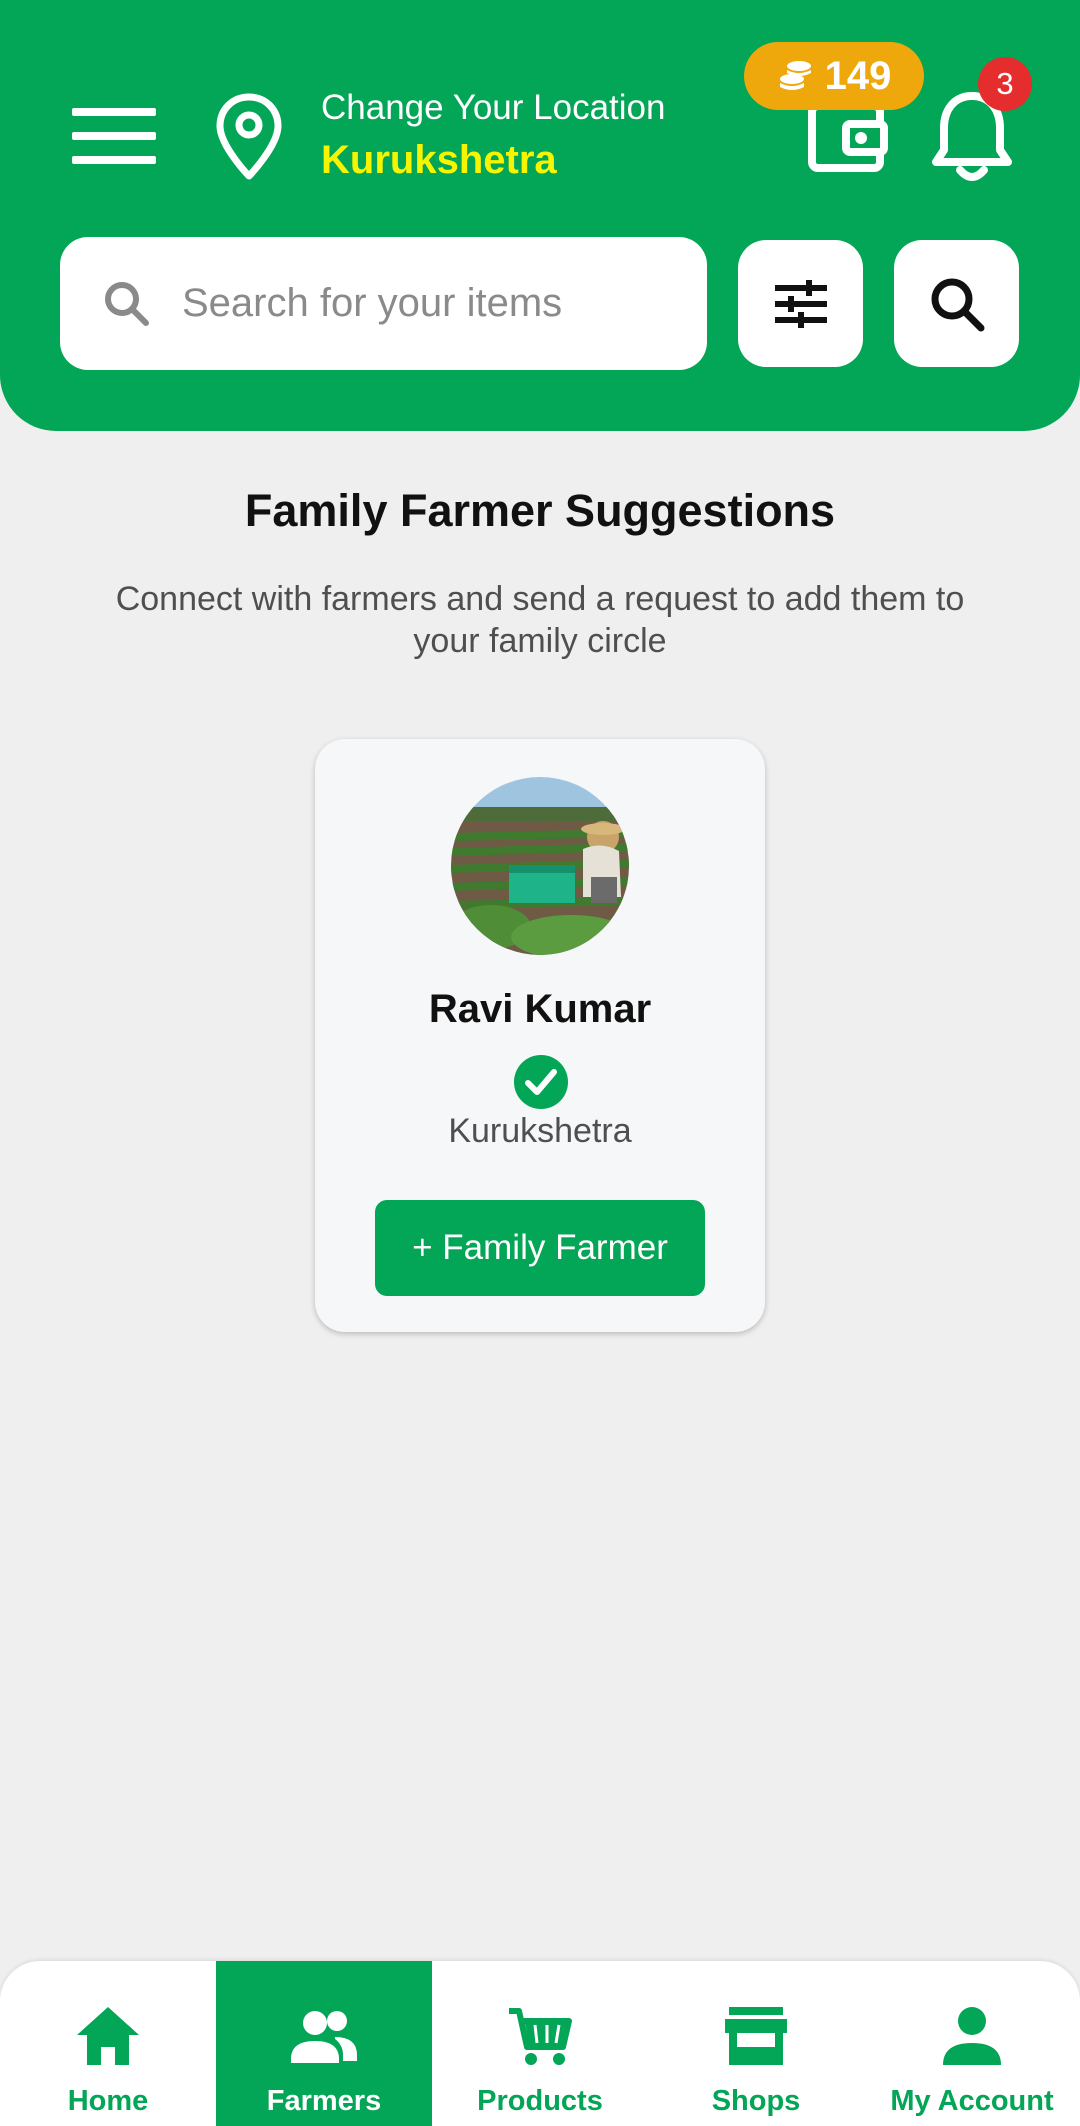 This screenshot has width=1080, height=2126. Describe the element at coordinates (108, 2101) in the screenshot. I see `nav-label-home: Home` at that location.